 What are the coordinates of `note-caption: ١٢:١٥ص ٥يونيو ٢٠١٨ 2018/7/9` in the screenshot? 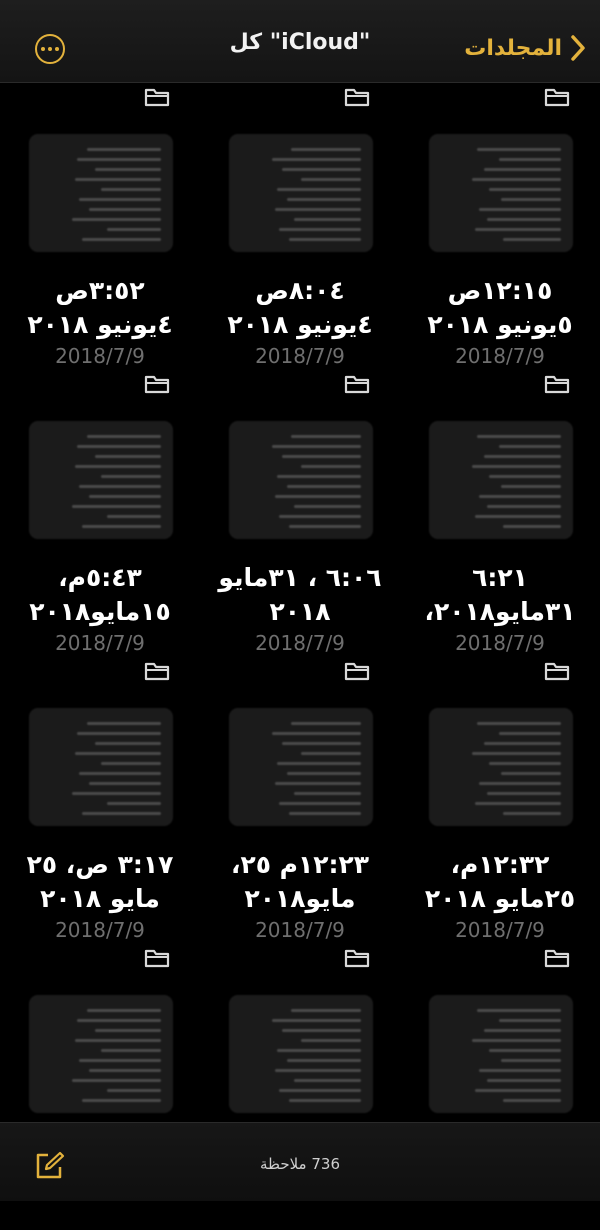 It's located at (500, 322).